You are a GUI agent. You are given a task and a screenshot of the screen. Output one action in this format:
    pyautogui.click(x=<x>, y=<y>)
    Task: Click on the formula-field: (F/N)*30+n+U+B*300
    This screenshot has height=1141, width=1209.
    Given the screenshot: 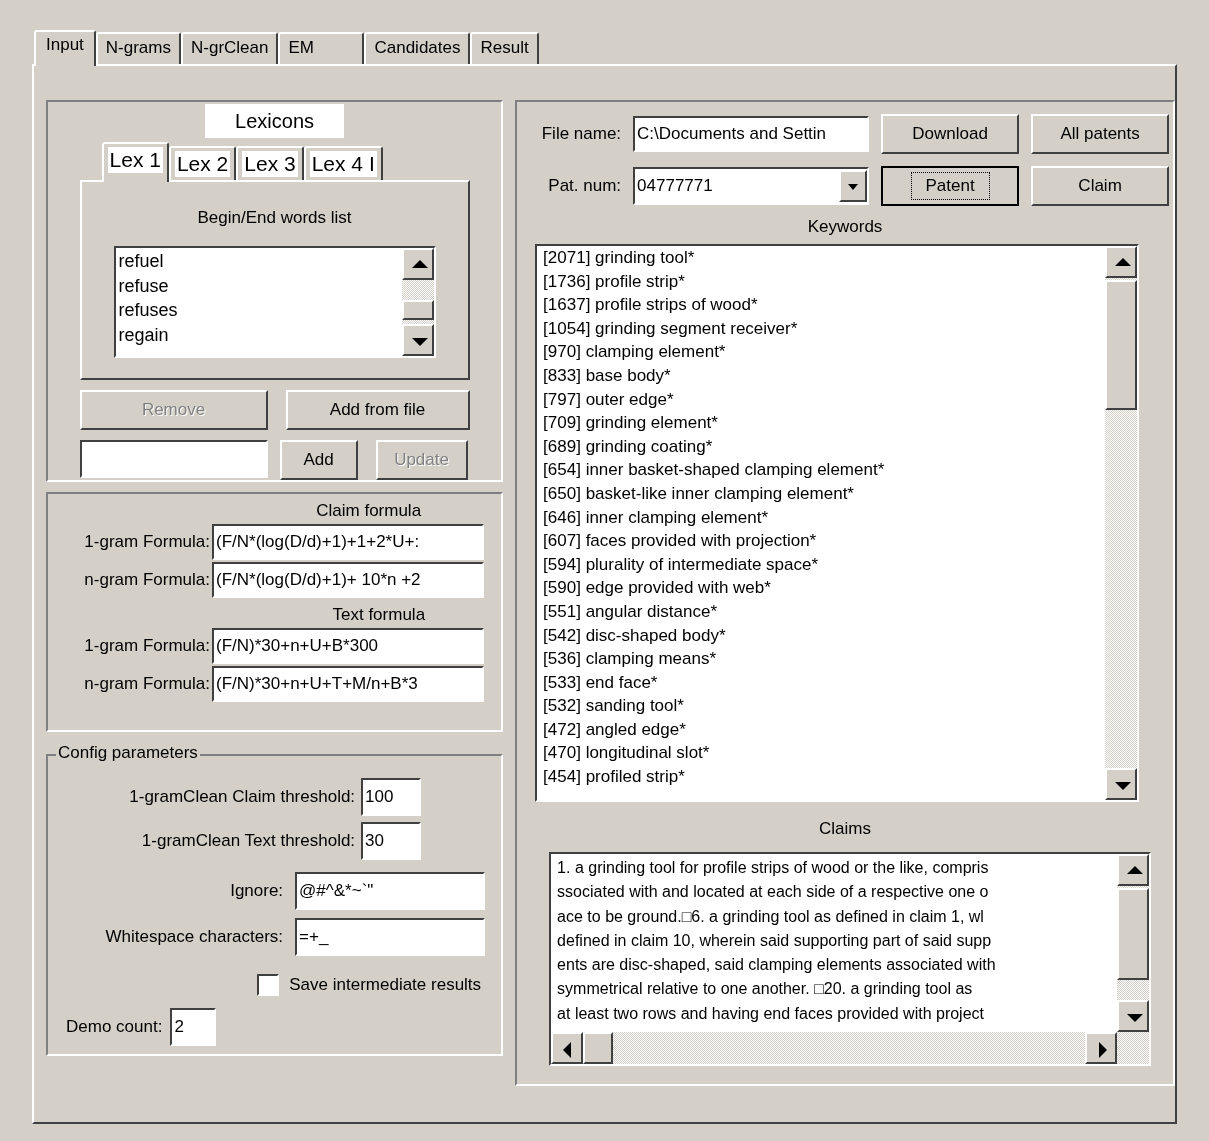 What is the action you would take?
    pyautogui.click(x=348, y=646)
    